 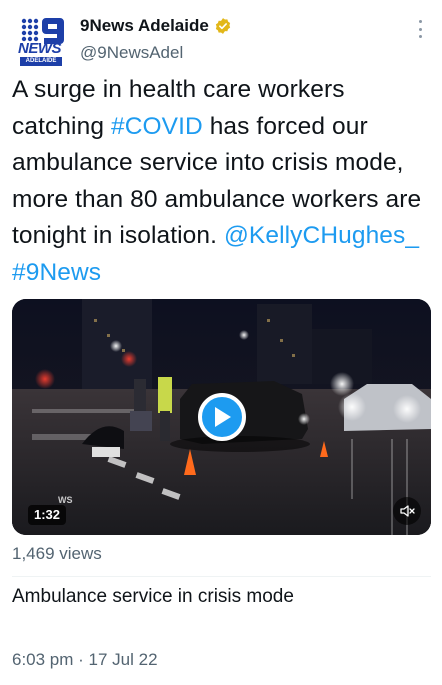 What do you see at coordinates (157, 126) in the screenshot?
I see `hashtag-covid-link: #COVID` at bounding box center [157, 126].